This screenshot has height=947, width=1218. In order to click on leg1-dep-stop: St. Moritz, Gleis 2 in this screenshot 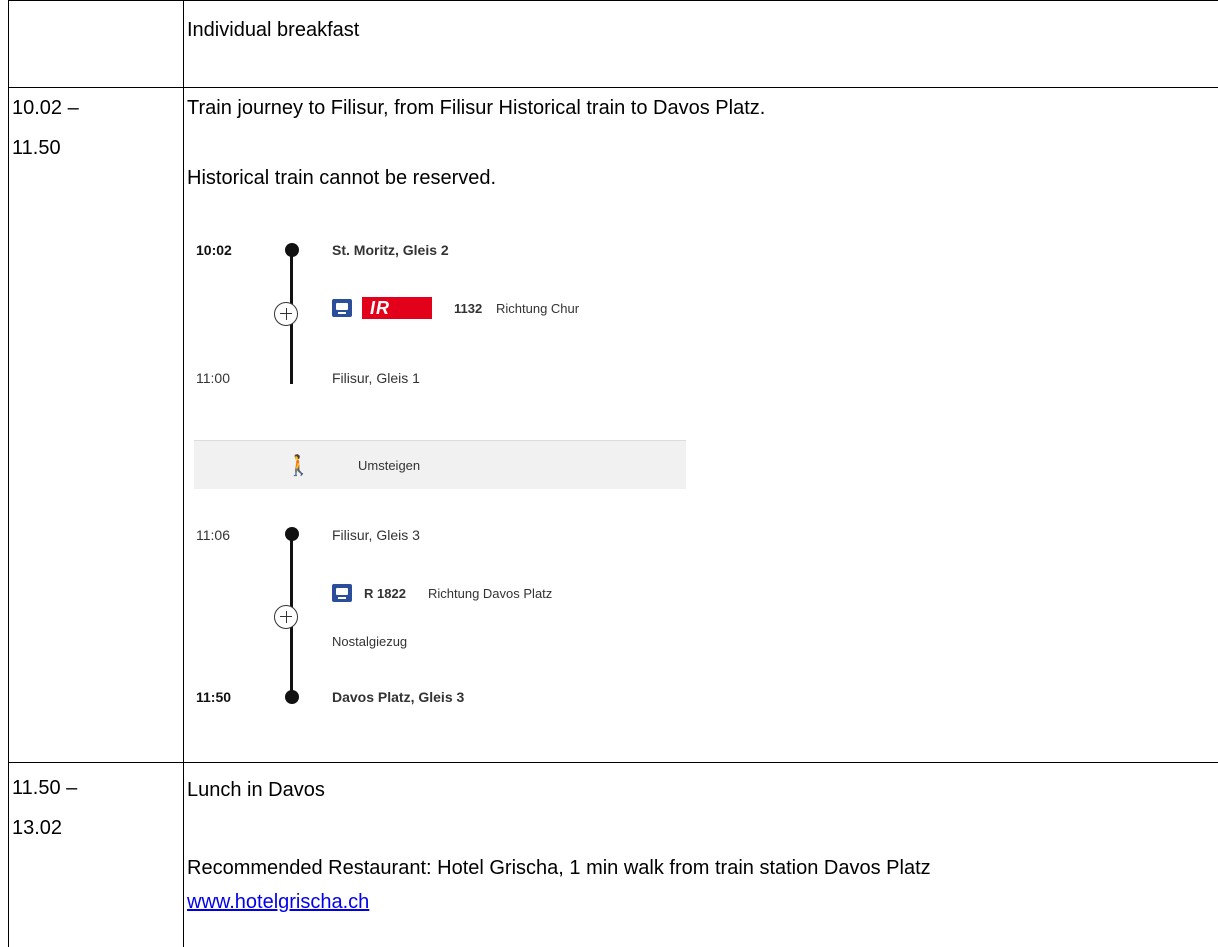, I will do `click(390, 250)`.